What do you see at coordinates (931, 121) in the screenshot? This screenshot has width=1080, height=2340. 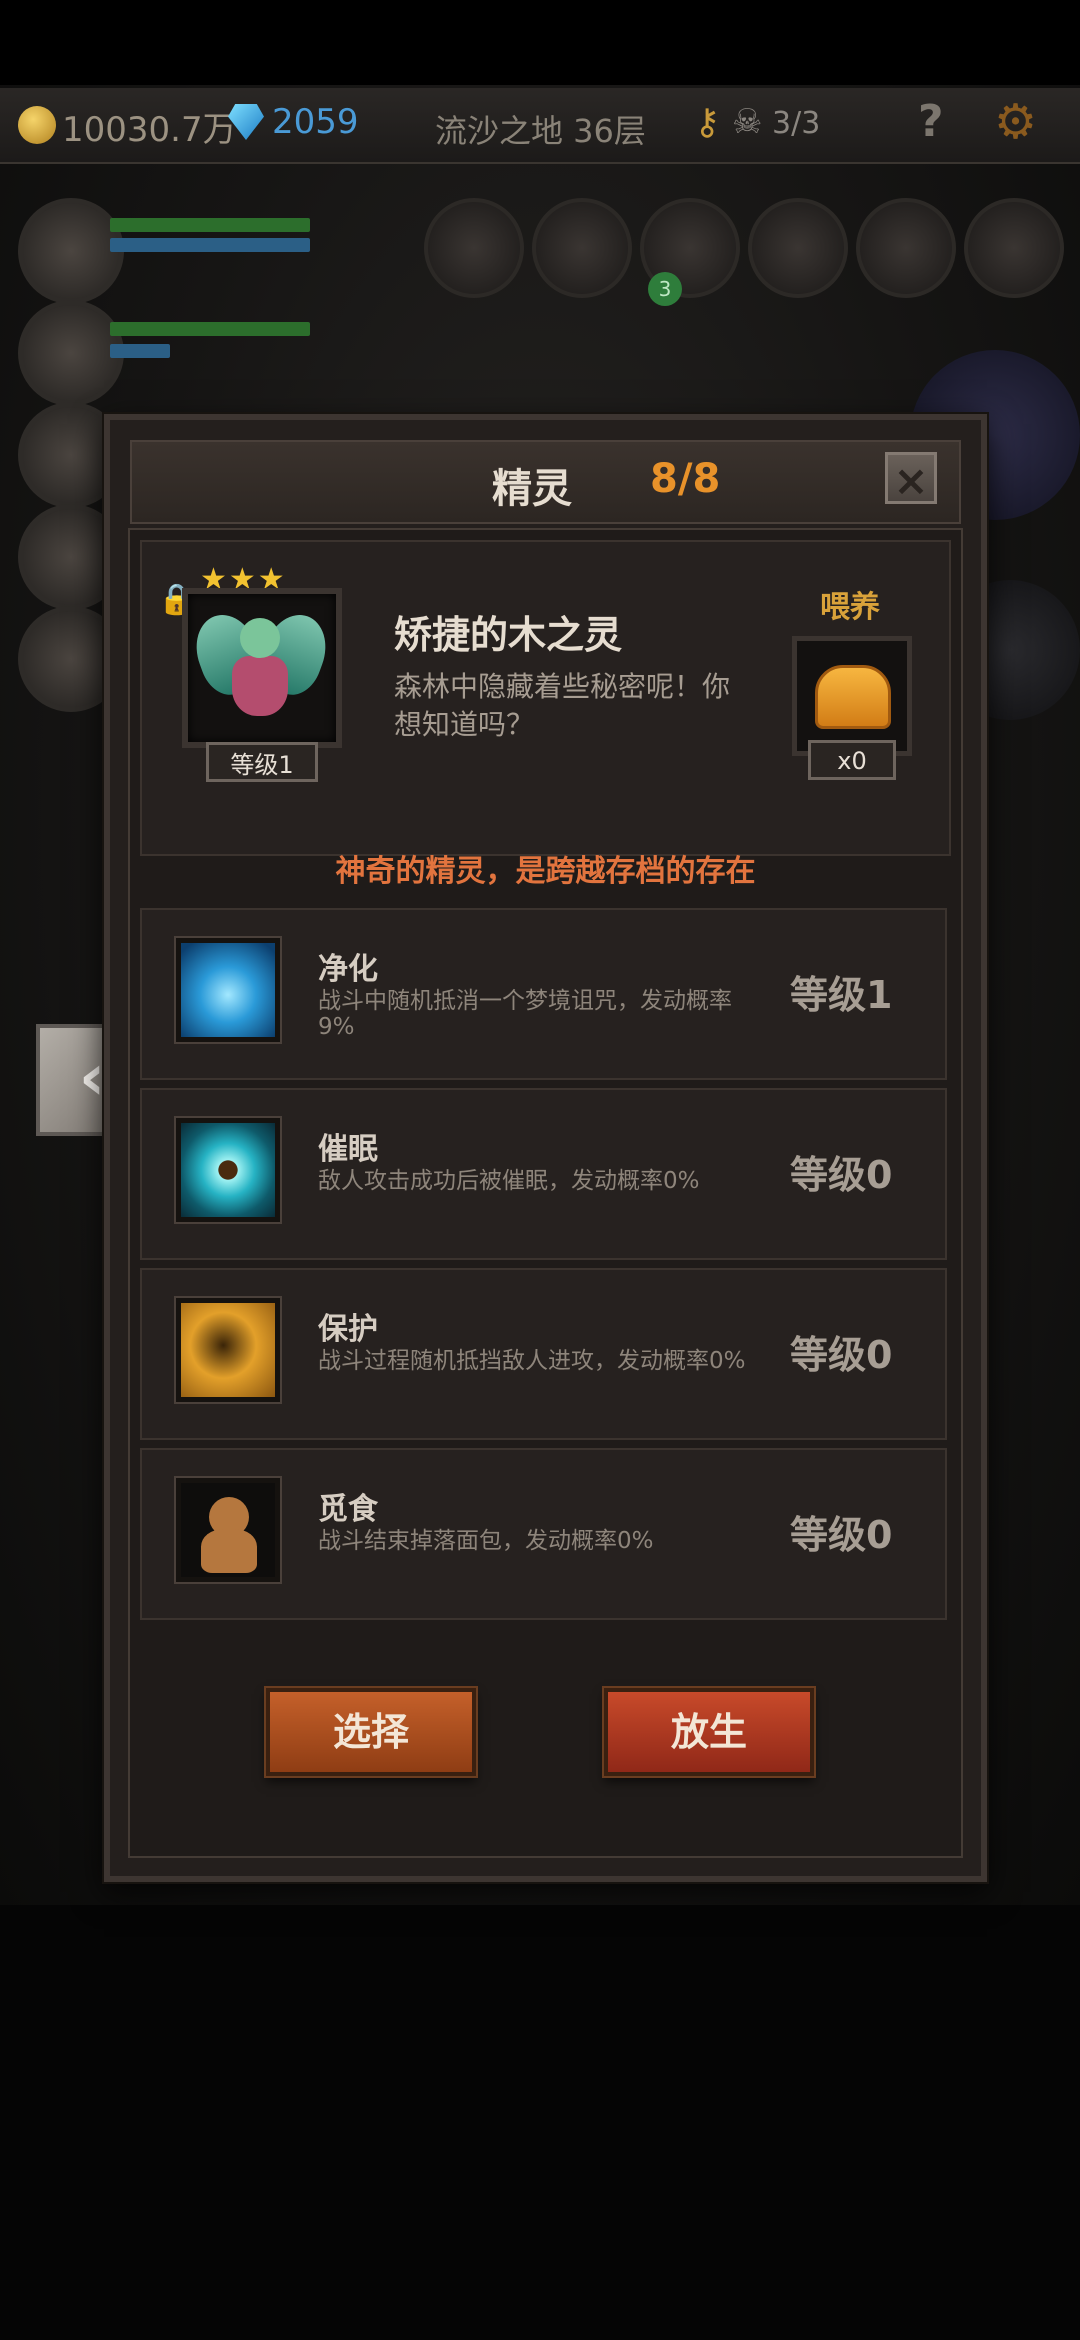 I see `help-button: ?` at bounding box center [931, 121].